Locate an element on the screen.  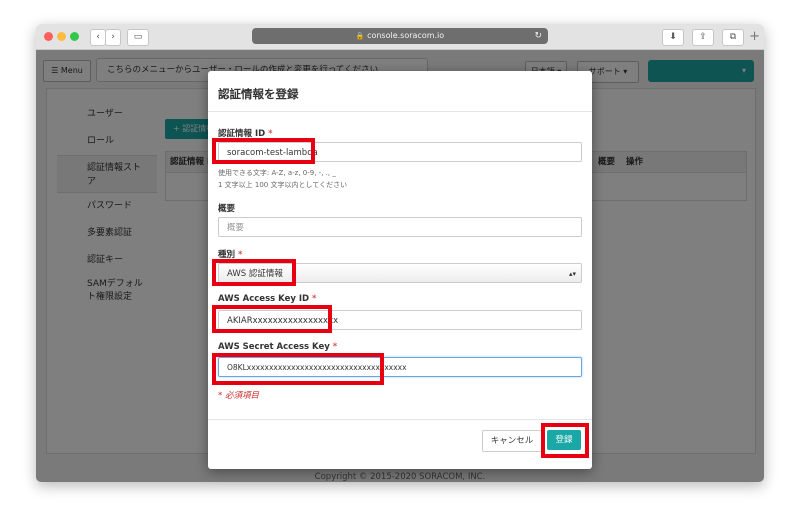
credential-id-help-length: 1 文字以上 100 文字以内としてください is located at coordinates (283, 185).